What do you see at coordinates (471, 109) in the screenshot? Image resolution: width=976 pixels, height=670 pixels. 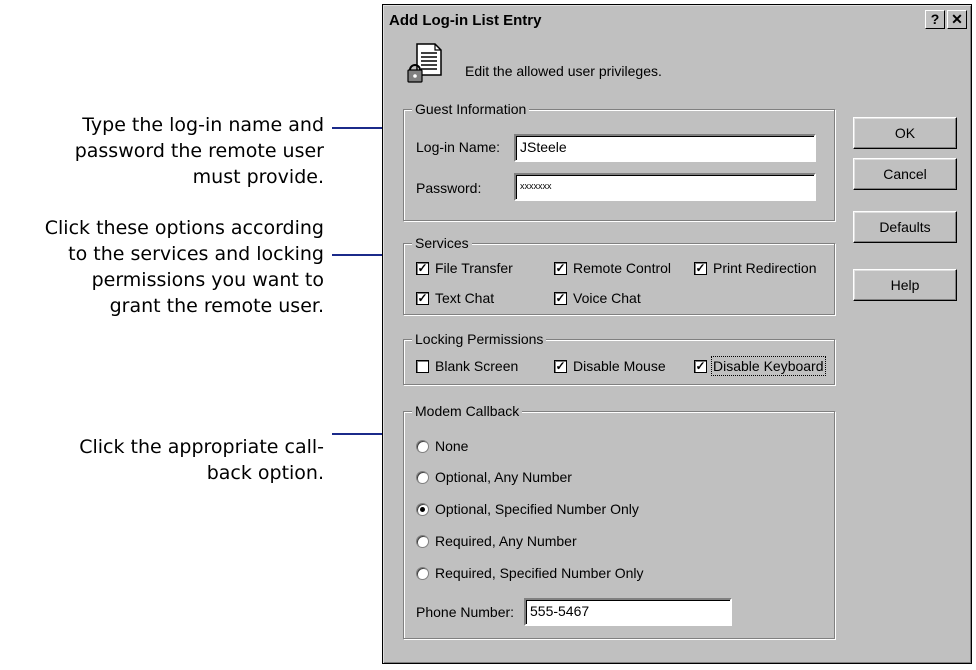 I see `guest-info-legend: Guest Information` at bounding box center [471, 109].